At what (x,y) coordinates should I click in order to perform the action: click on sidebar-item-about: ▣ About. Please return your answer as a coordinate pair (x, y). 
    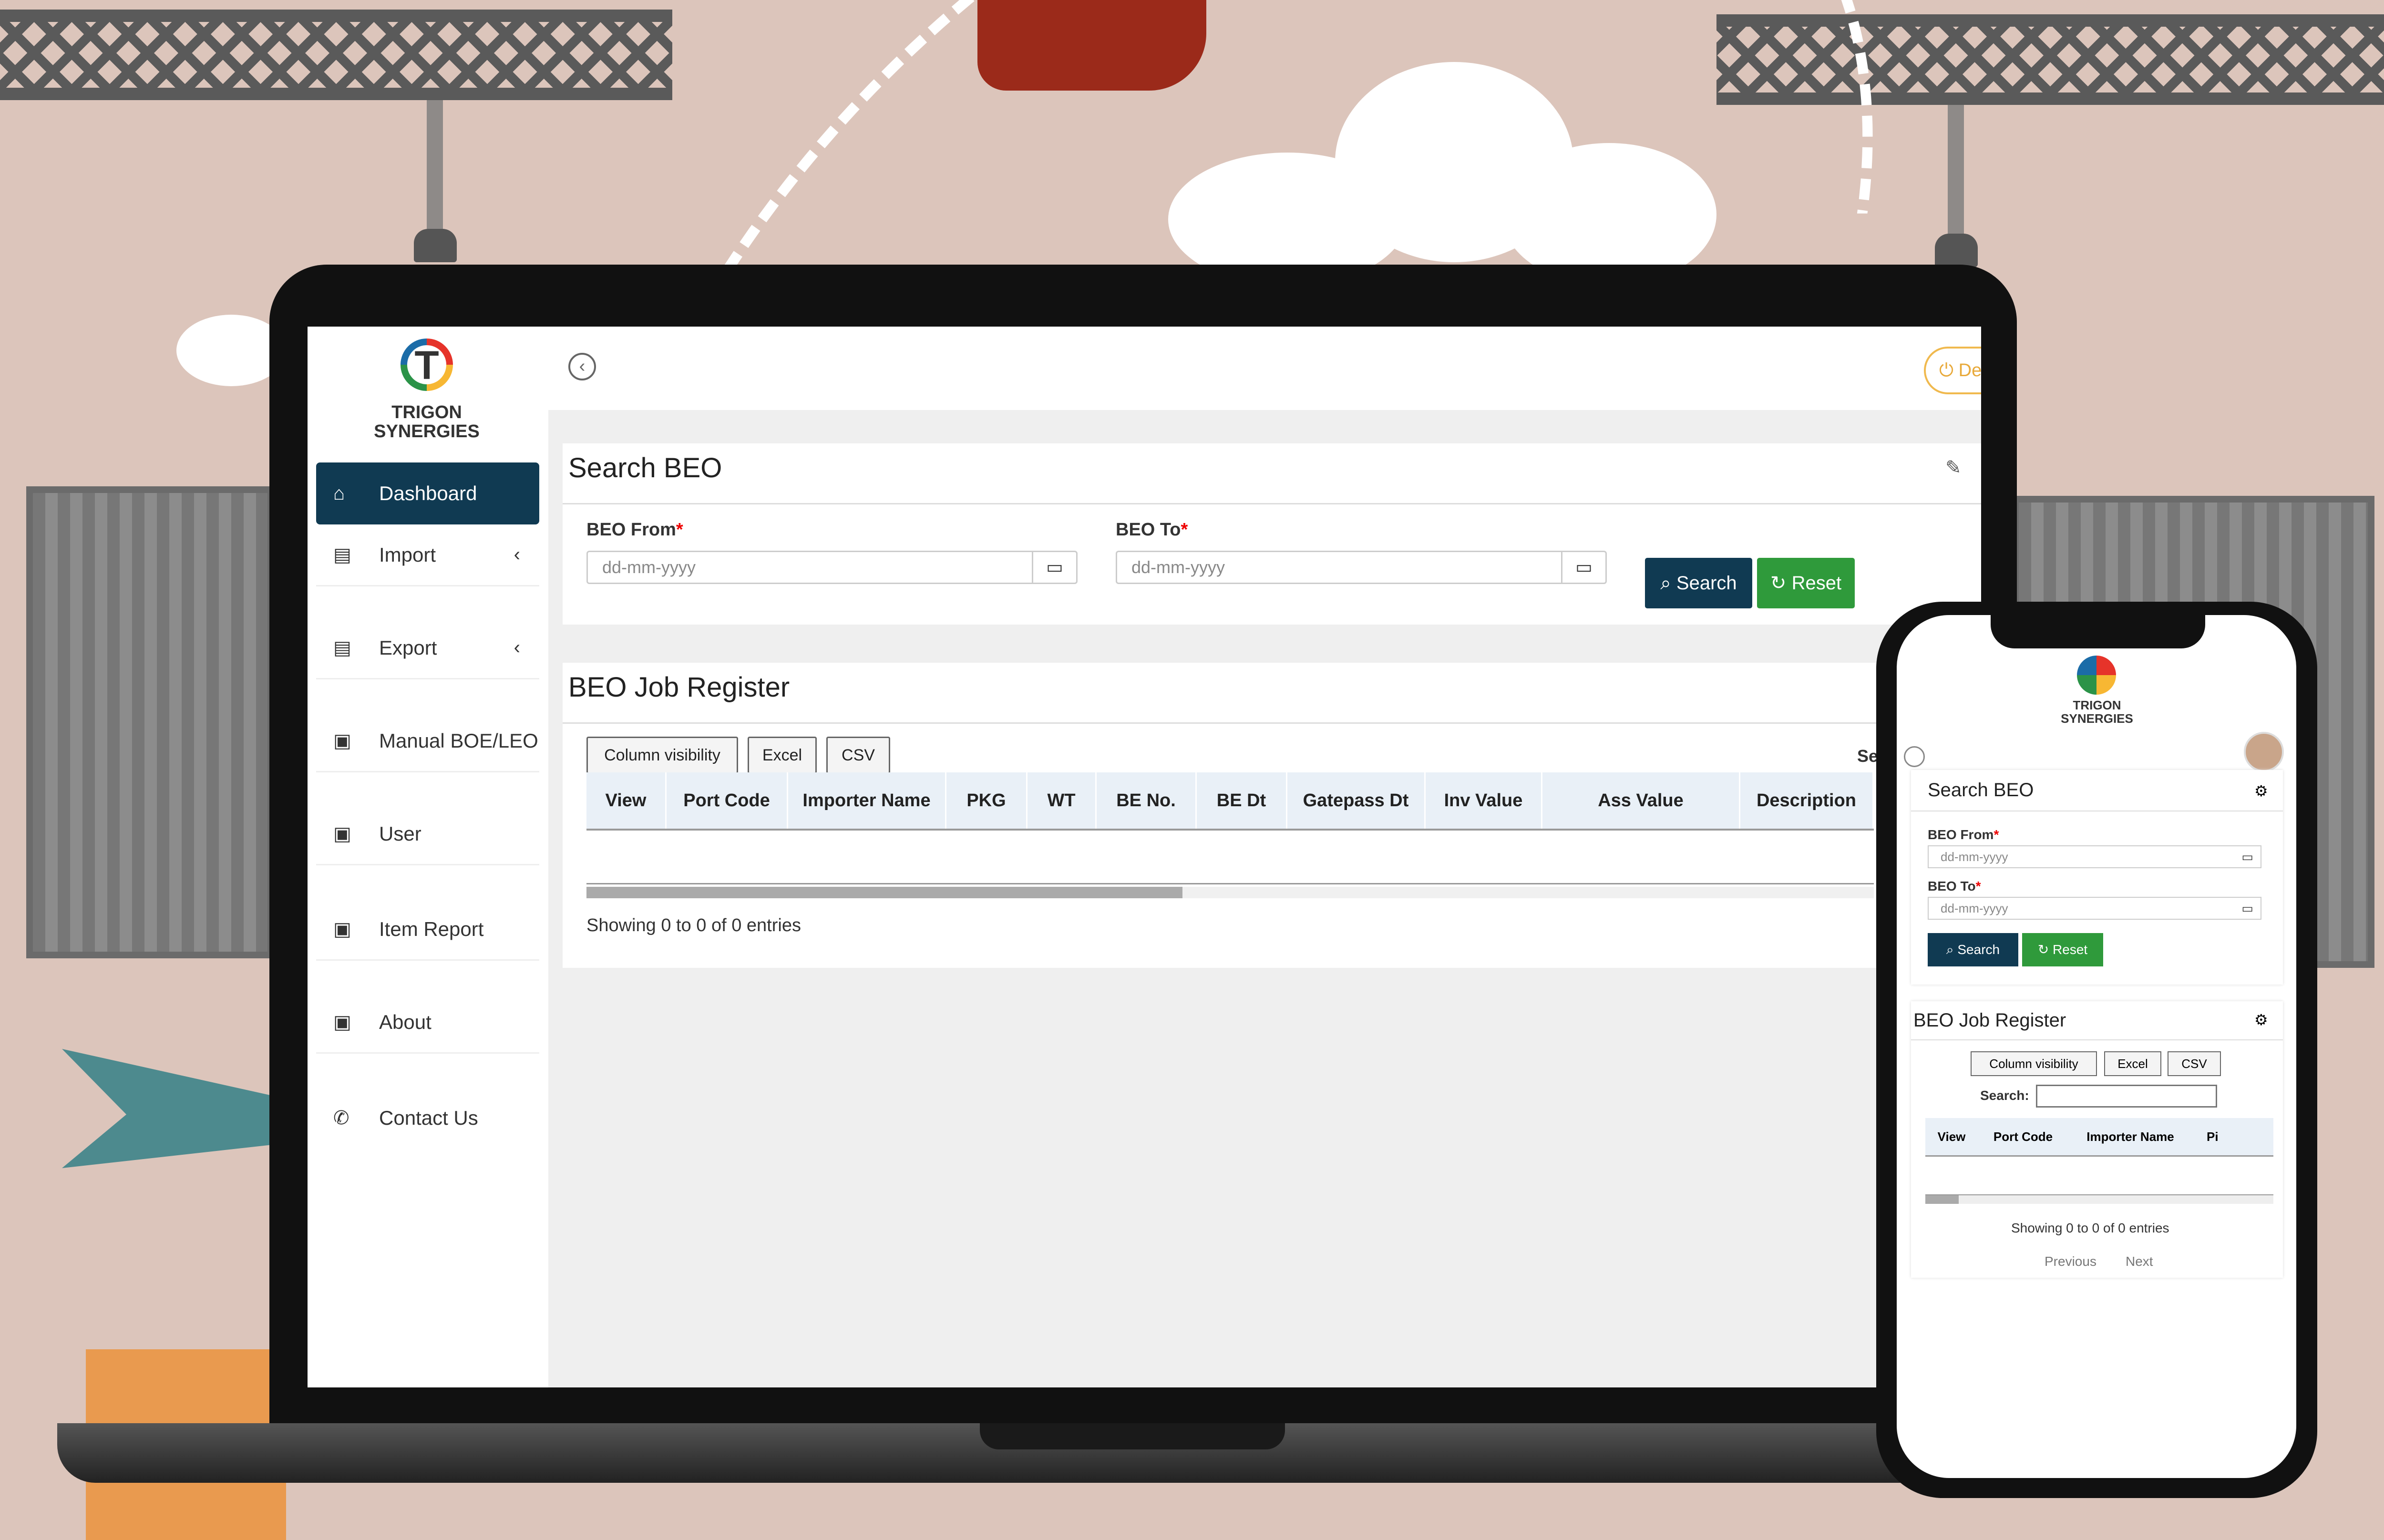
    Looking at the image, I should click on (427, 1023).